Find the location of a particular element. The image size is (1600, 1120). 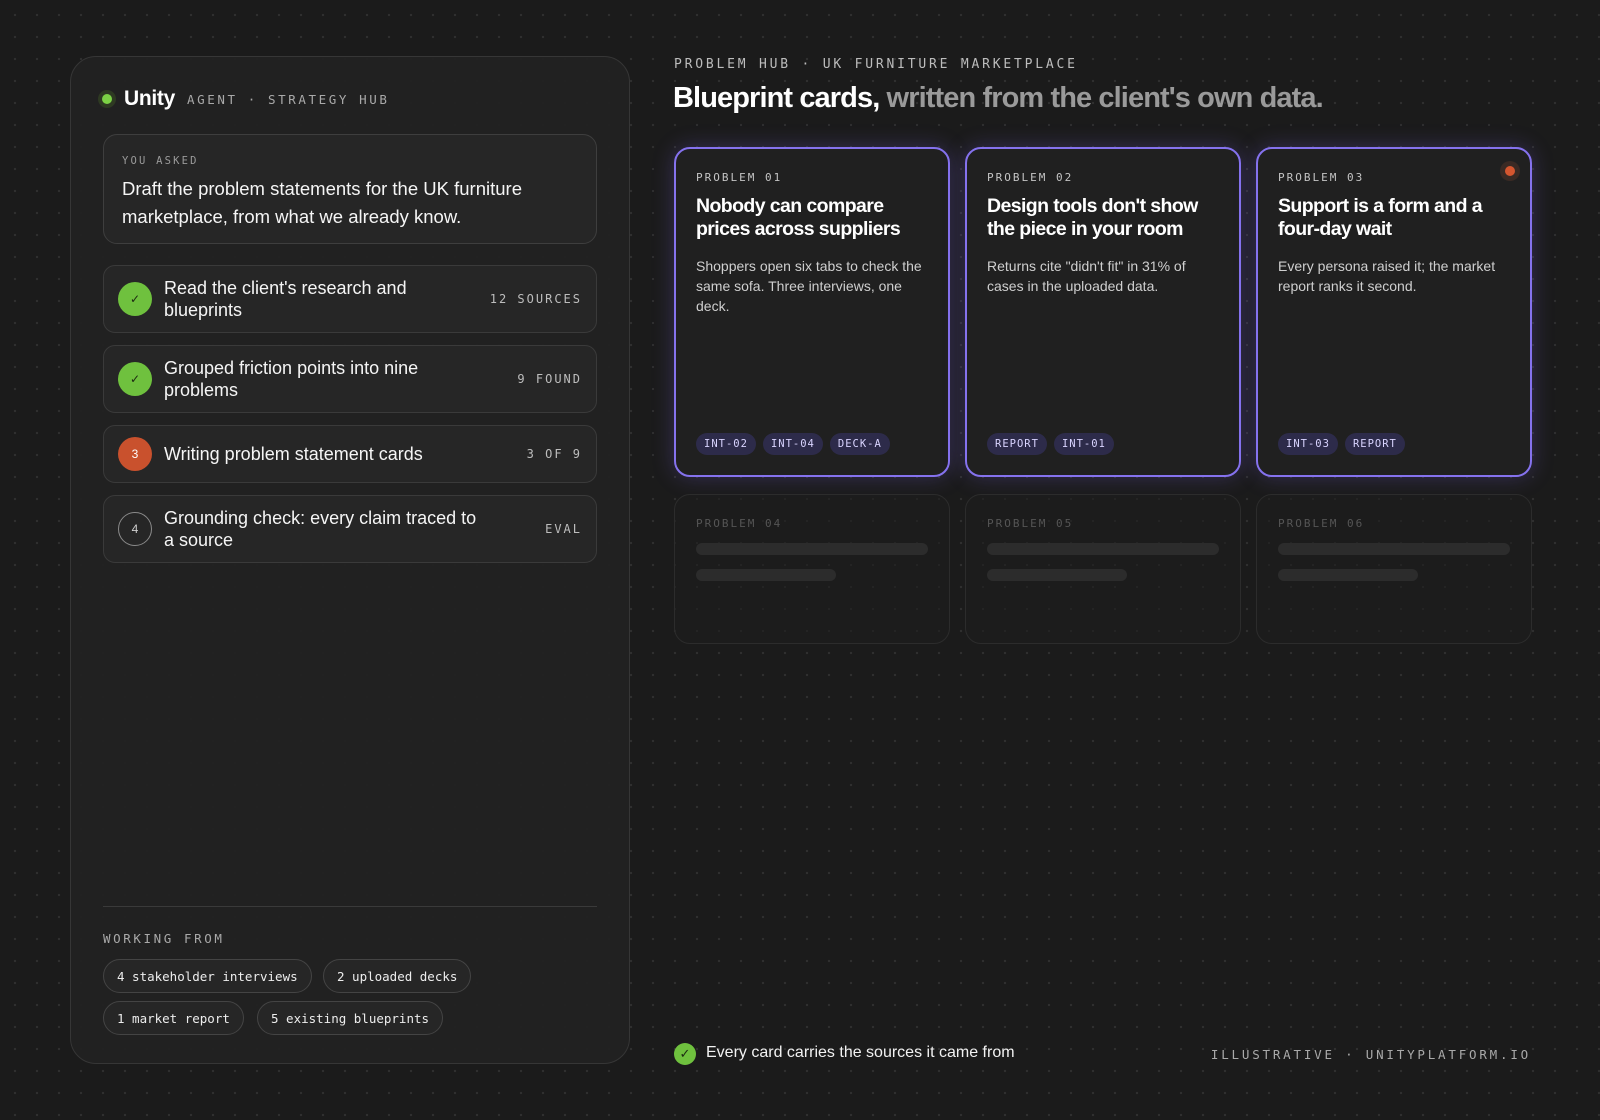

step-item-writing-cards: 3 Writing problem statement cards 3 OF 9 is located at coordinates (350, 454).